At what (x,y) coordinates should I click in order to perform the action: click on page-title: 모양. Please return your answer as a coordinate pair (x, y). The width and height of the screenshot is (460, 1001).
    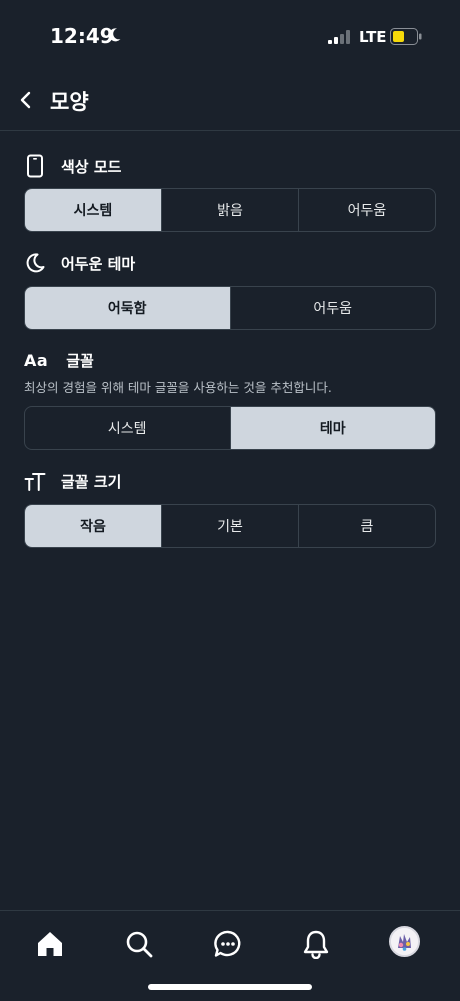
    Looking at the image, I should click on (69, 102).